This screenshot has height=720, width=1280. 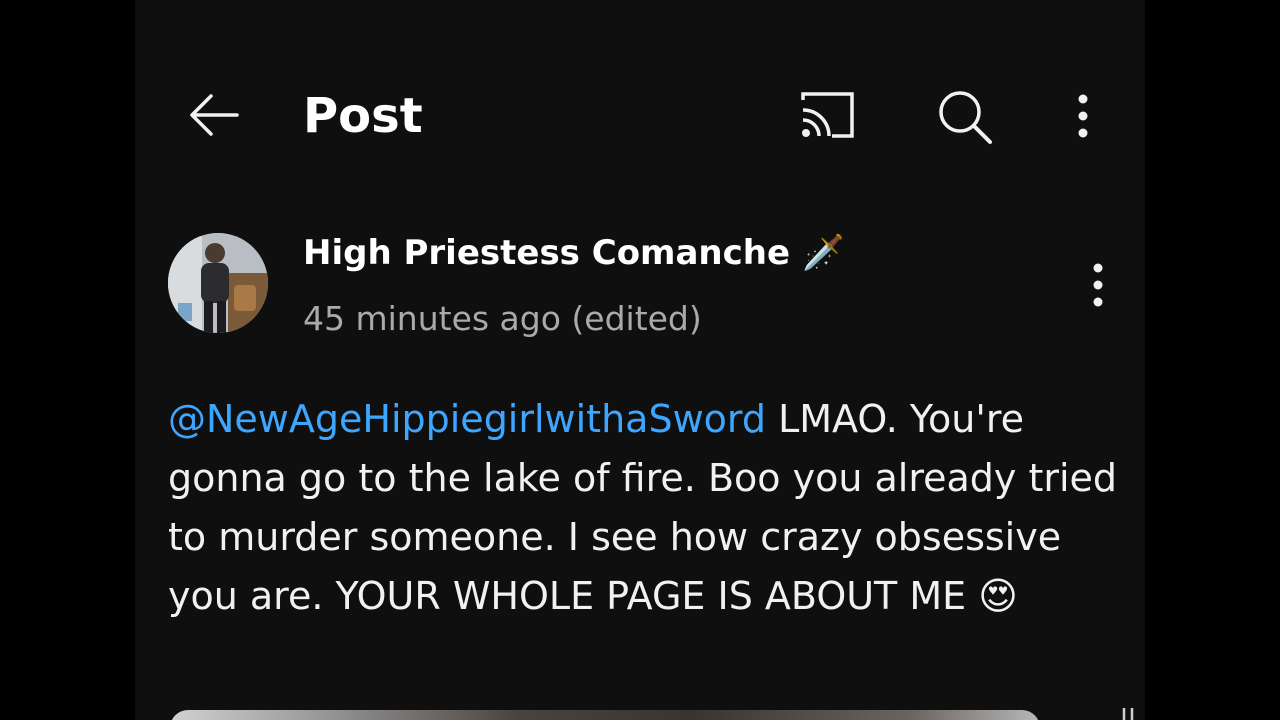 What do you see at coordinates (1128, 714) in the screenshot?
I see `partial-icon` at bounding box center [1128, 714].